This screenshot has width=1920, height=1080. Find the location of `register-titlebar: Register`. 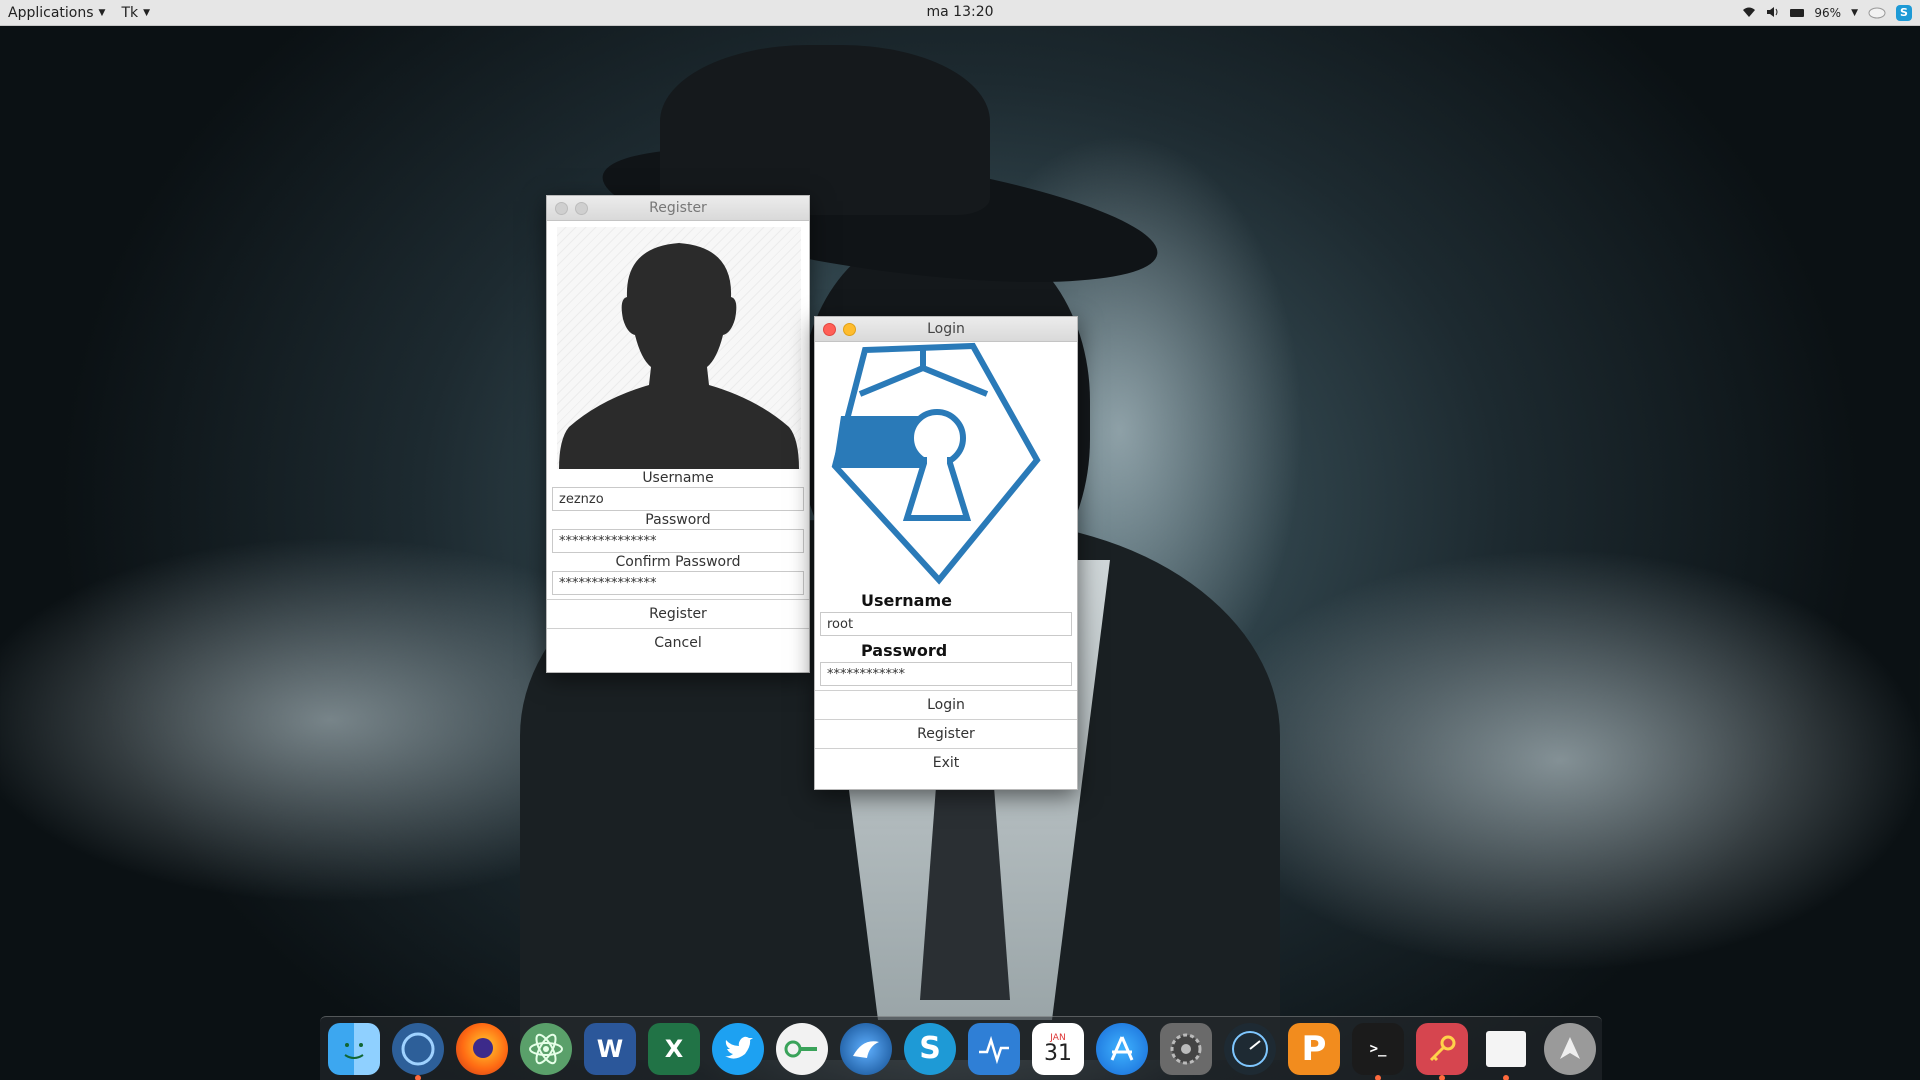

register-titlebar: Register is located at coordinates (678, 208).